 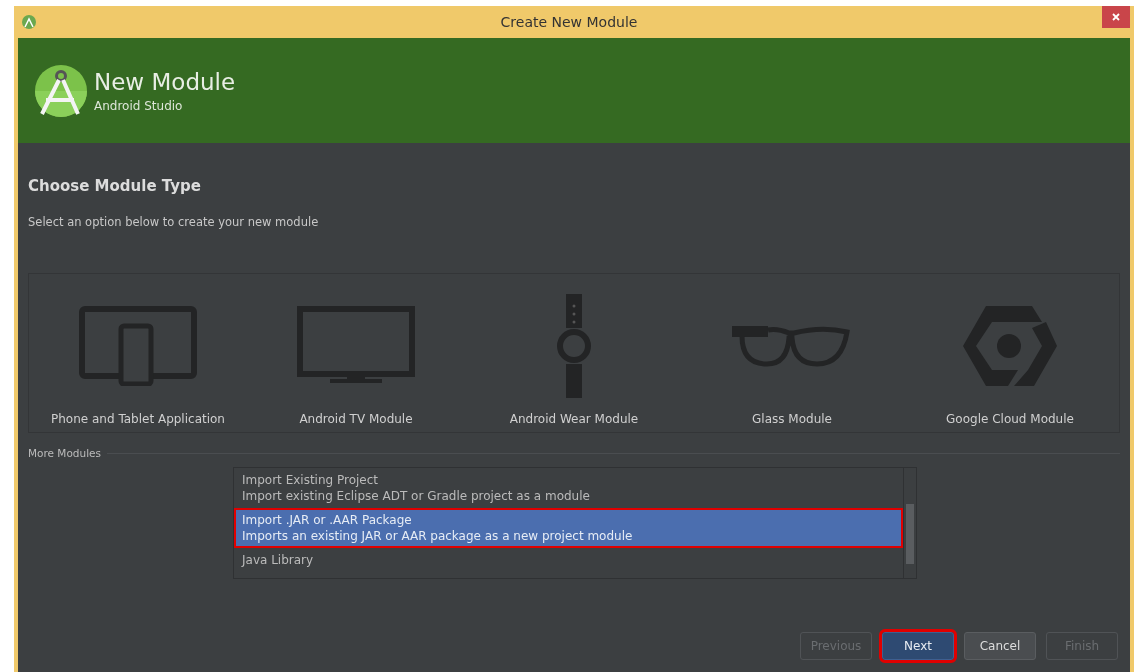 I want to click on header-subtitle: Android Studio, so click(x=139, y=105).